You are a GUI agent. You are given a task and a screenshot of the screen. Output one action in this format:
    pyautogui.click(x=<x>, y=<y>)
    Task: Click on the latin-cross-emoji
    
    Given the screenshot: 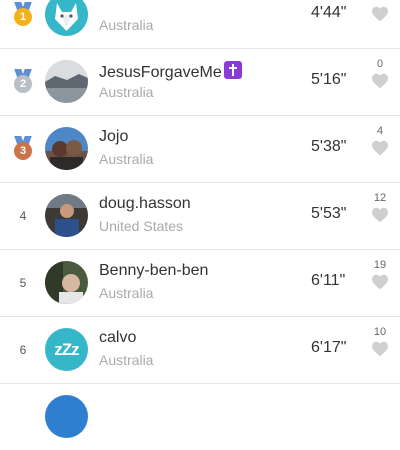 What is the action you would take?
    pyautogui.click(x=232, y=70)
    